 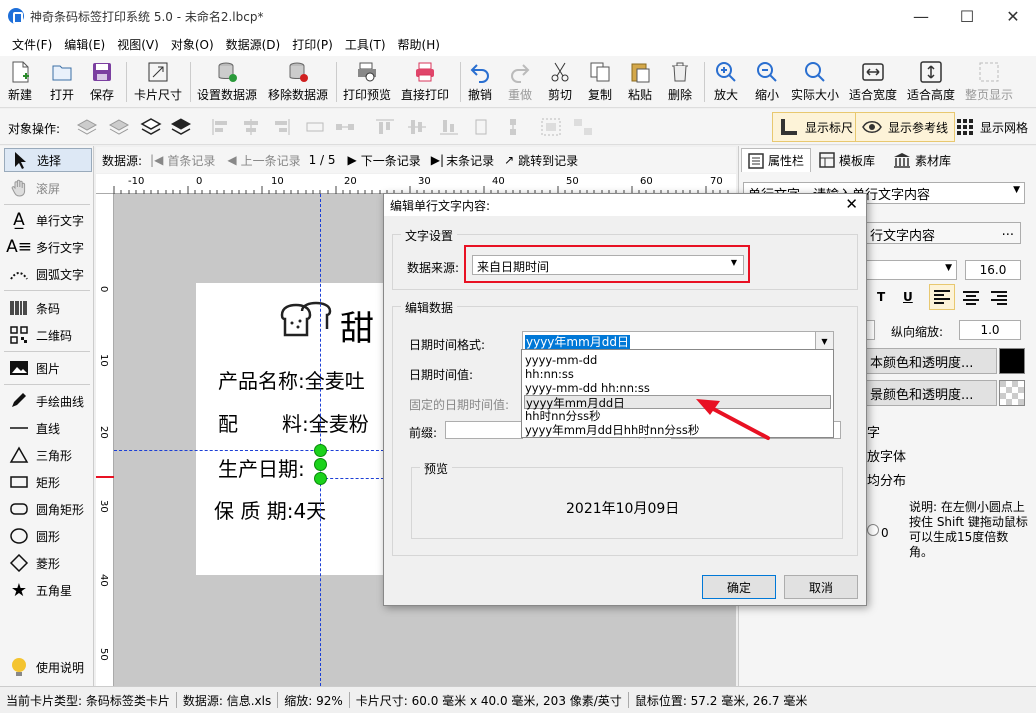 What do you see at coordinates (931, 81) in the screenshot?
I see `fit-height-button: 适合高度` at bounding box center [931, 81].